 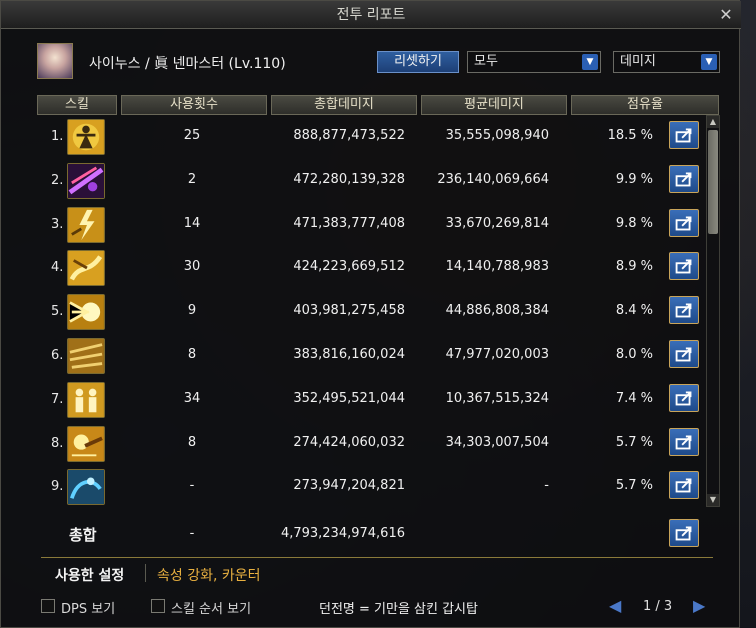 I want to click on lightning-burst-icon, so click(x=86, y=224).